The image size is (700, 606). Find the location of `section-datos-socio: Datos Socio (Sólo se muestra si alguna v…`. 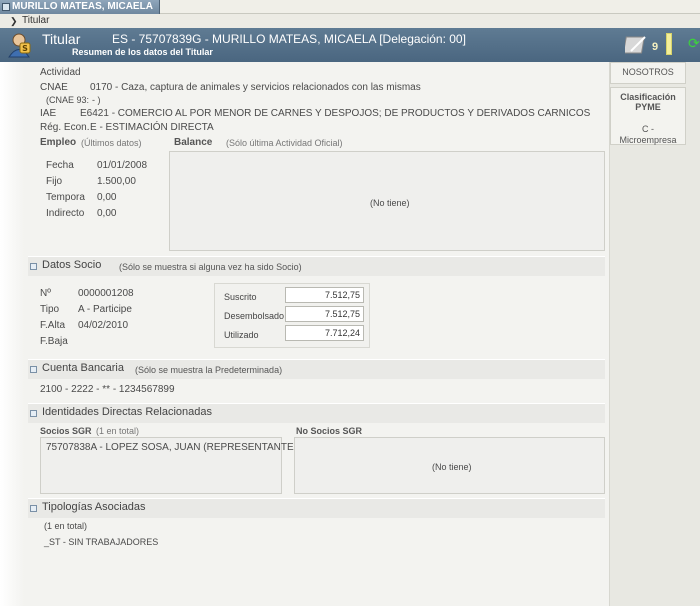

section-datos-socio: Datos Socio (Sólo se muestra si alguna v… is located at coordinates (316, 266).